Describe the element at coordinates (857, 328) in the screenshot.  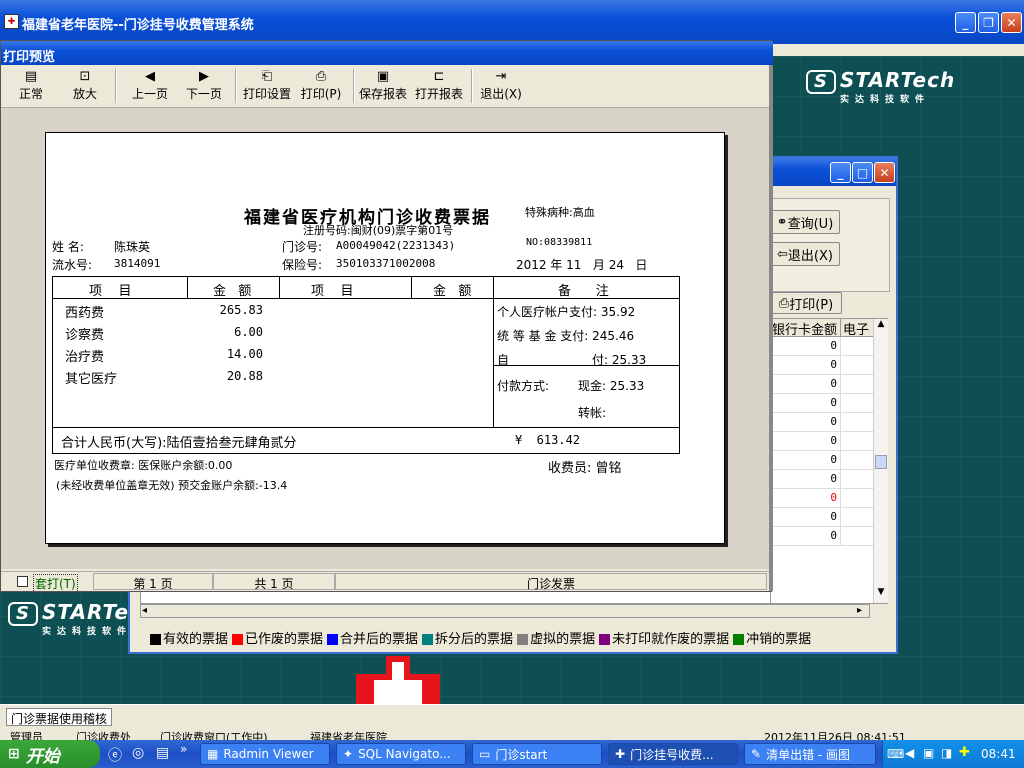
I see `grid-header-electronic: 电子` at that location.